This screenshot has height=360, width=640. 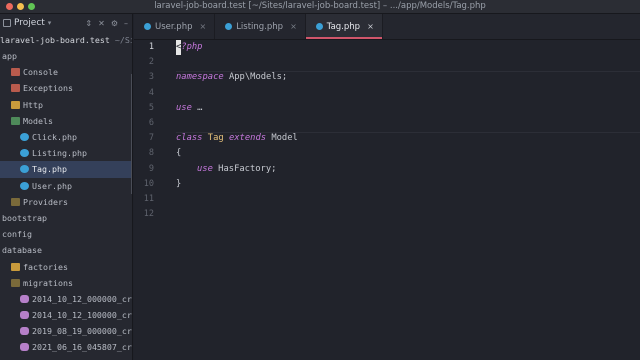 I want to click on close-panel-icon: ✕, so click(x=101, y=23).